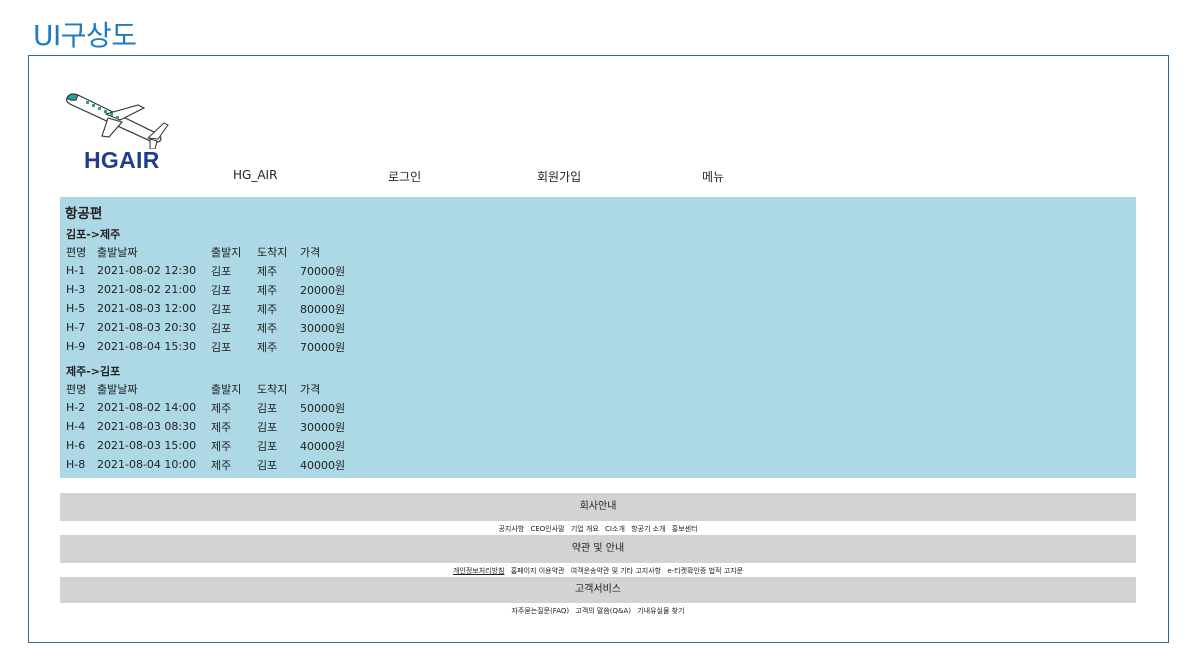  I want to click on logo: HGAIR, so click(119, 134).